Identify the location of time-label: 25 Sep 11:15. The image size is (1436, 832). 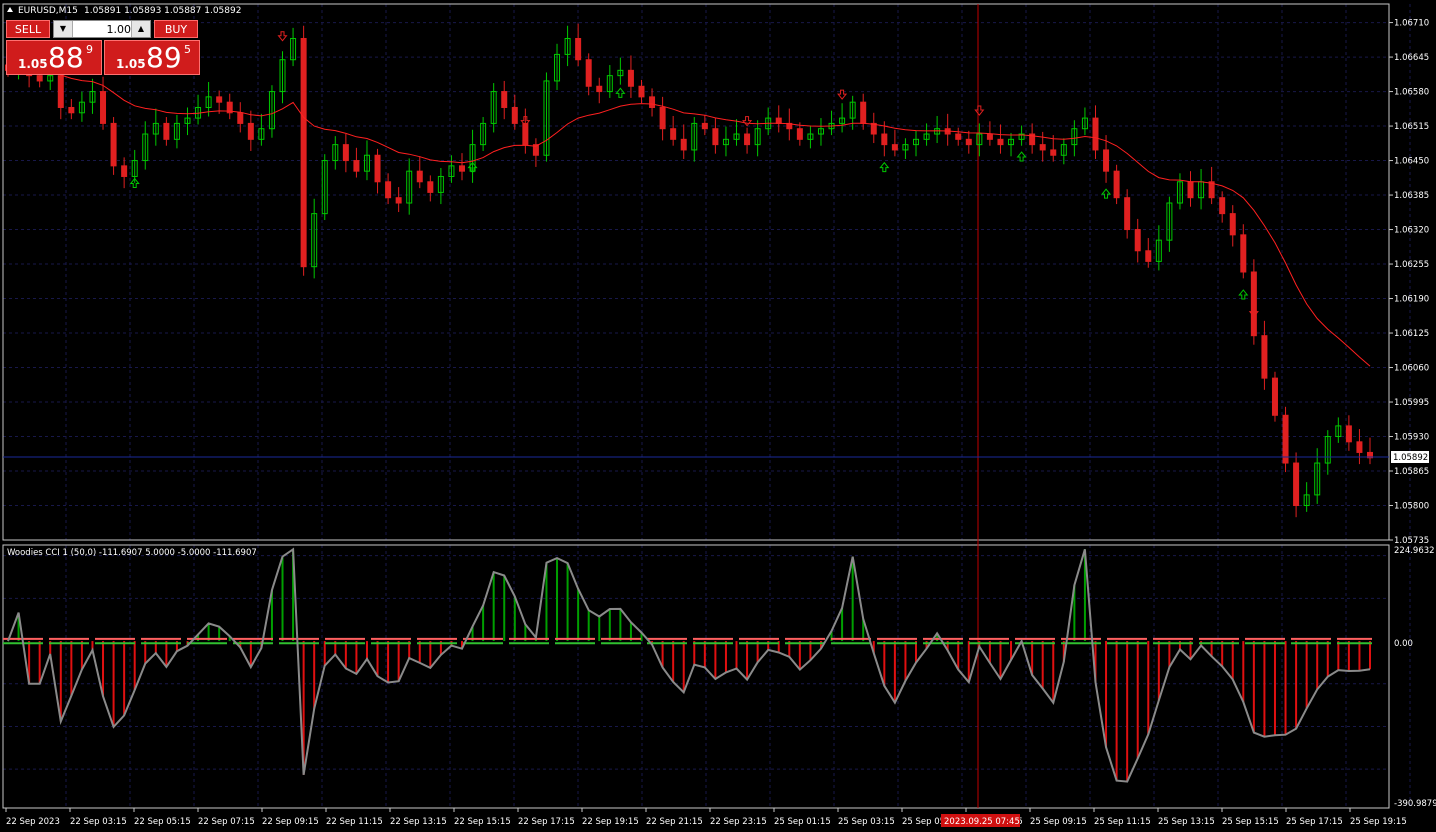
(1122, 822).